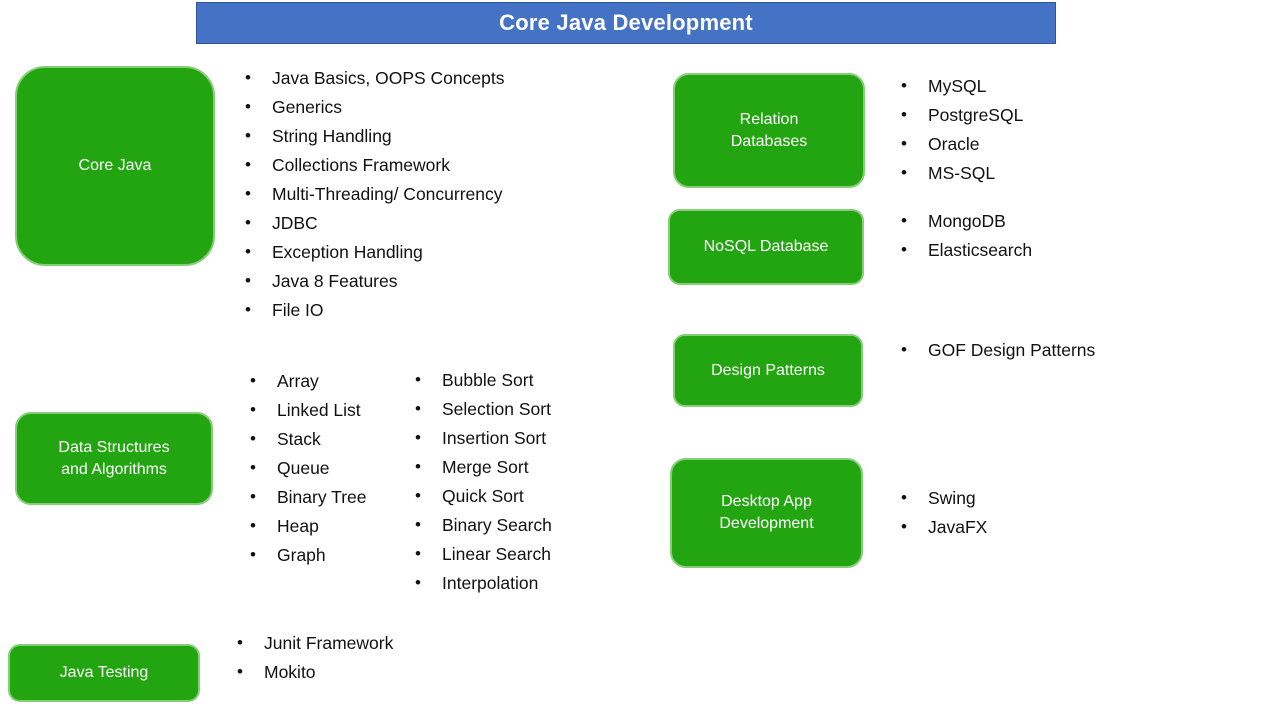 This screenshot has width=1280, height=720. I want to click on list-item: Selection Sort, so click(479, 409).